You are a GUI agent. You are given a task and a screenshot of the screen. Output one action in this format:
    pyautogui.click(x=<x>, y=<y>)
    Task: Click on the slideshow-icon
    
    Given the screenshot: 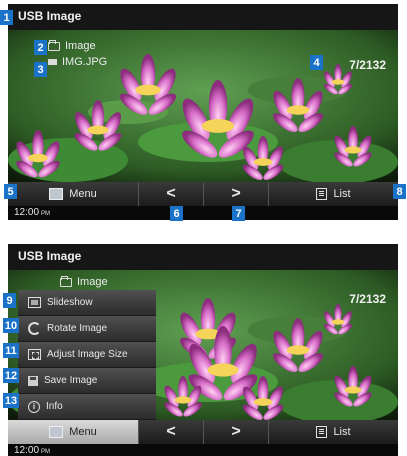 What is the action you would take?
    pyautogui.click(x=34, y=302)
    